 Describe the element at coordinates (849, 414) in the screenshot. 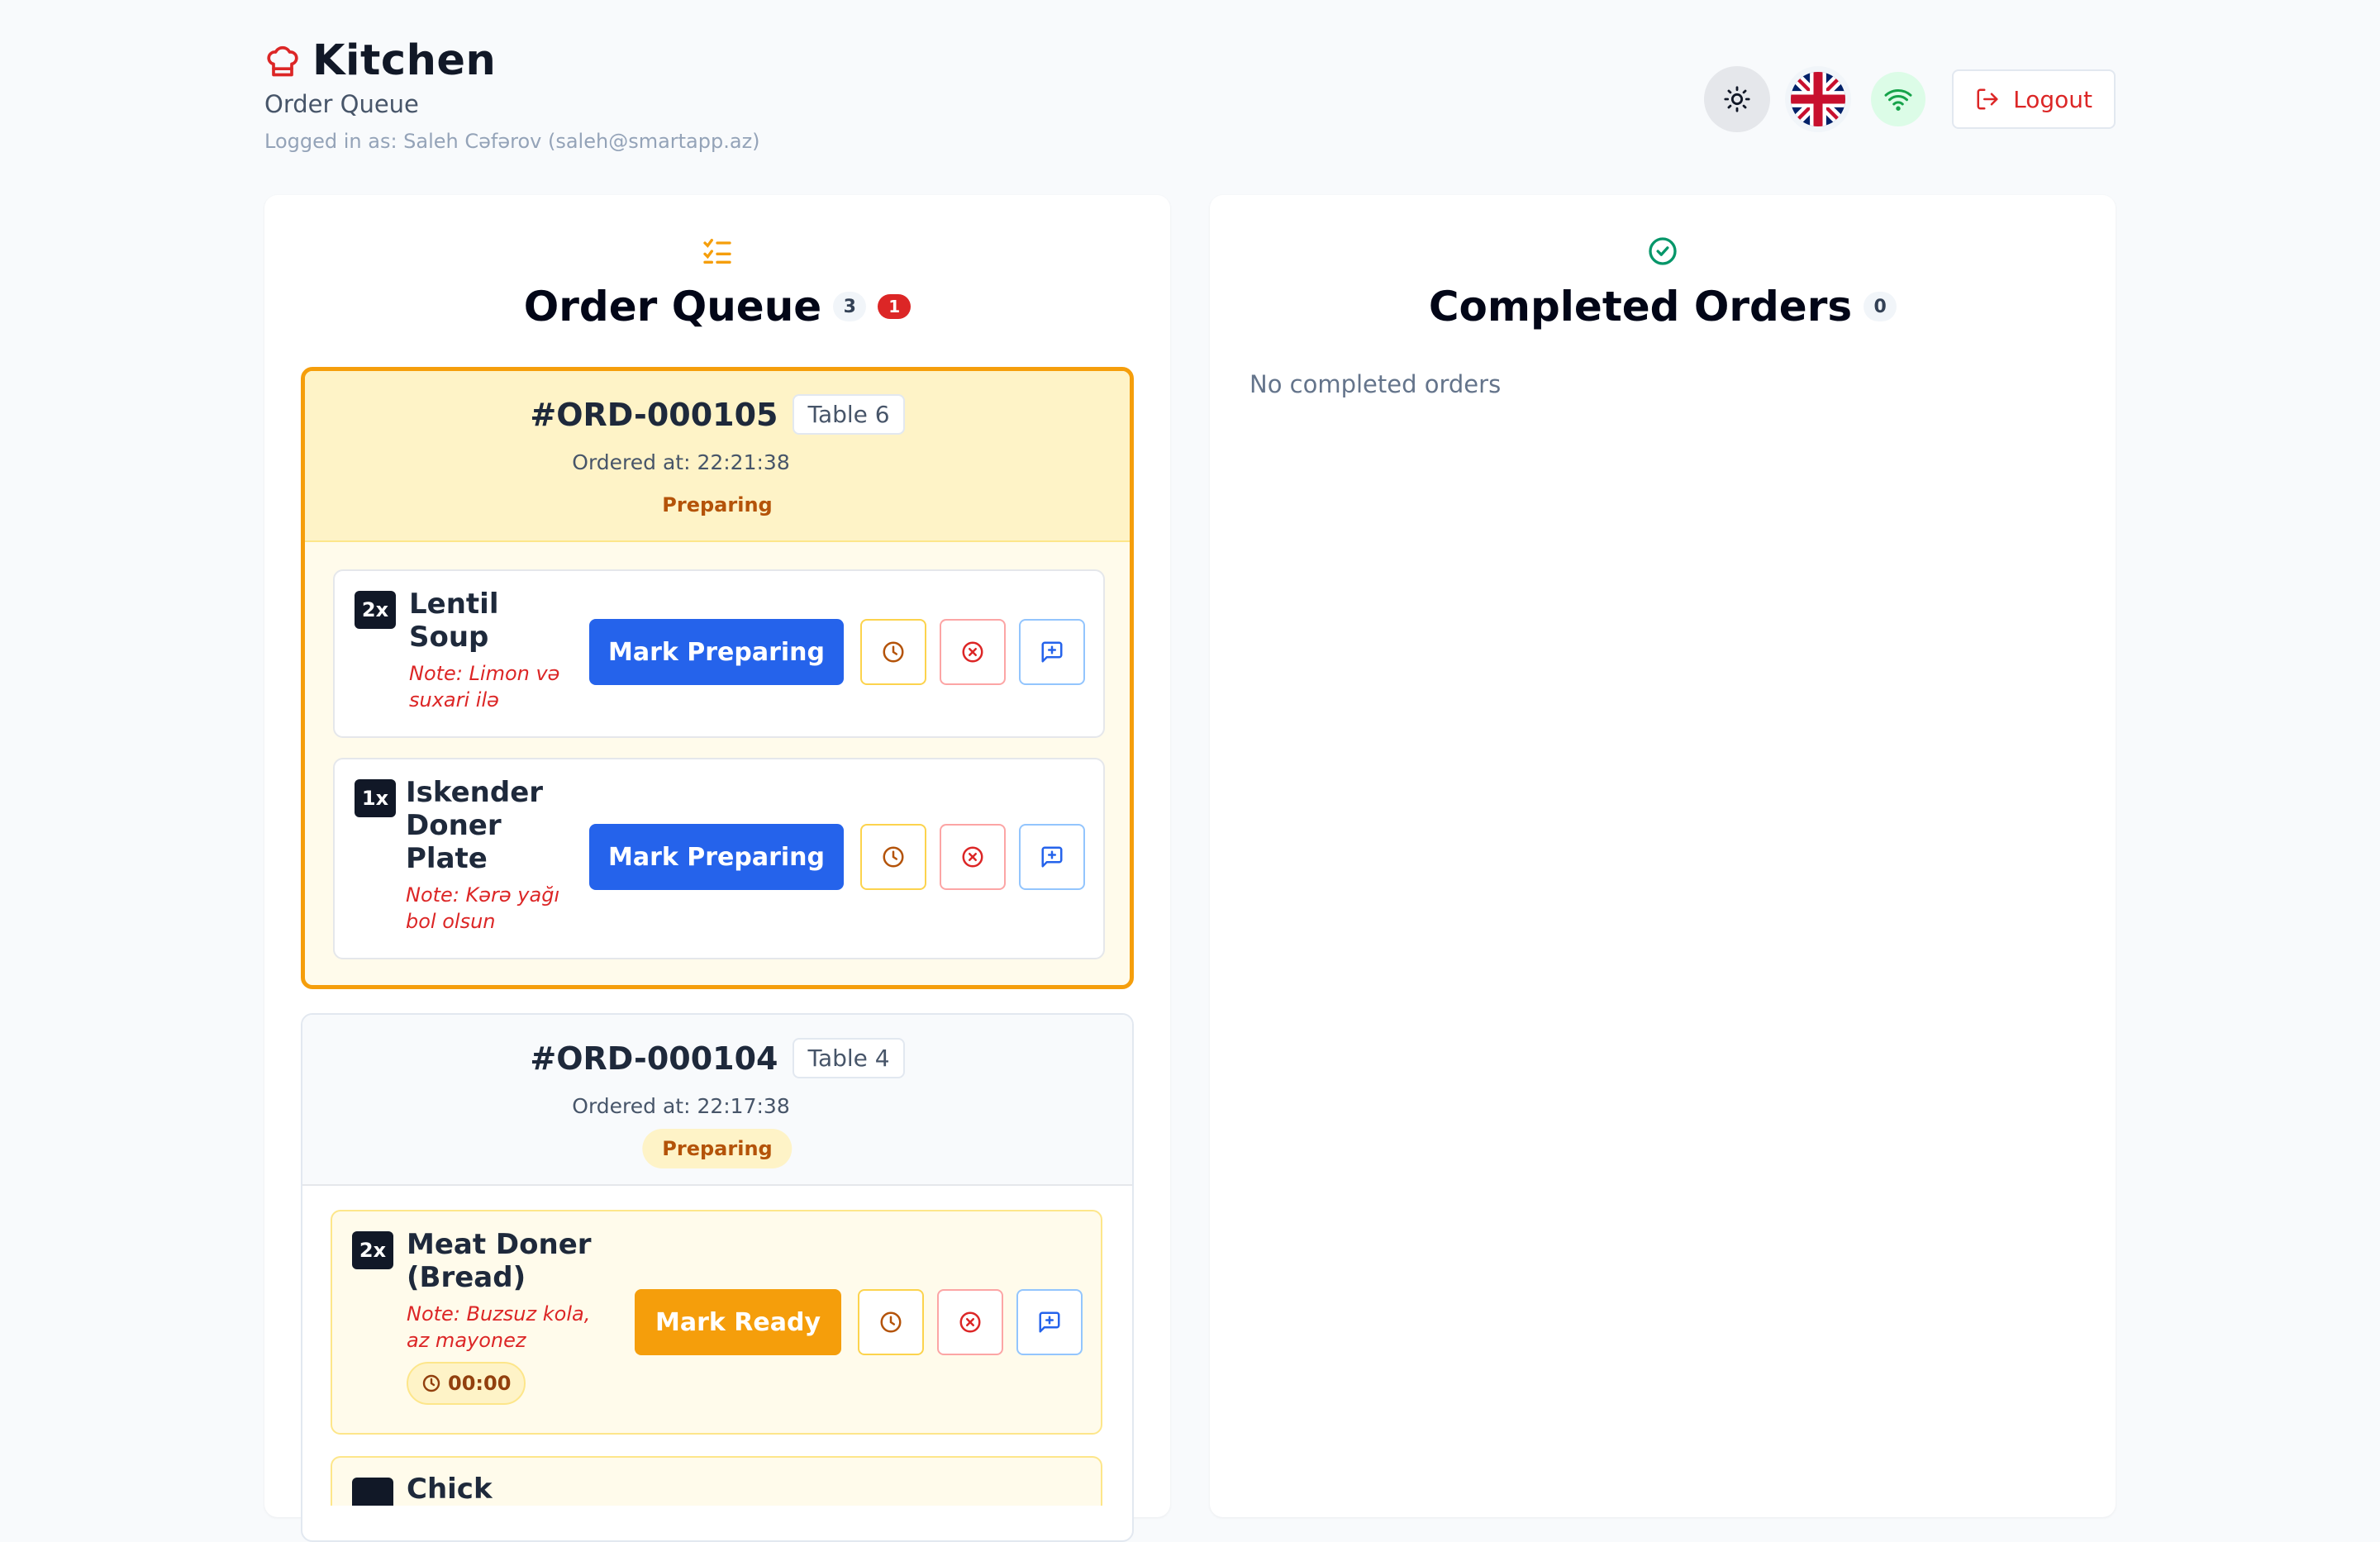

I see `table-tag: Table 6` at that location.